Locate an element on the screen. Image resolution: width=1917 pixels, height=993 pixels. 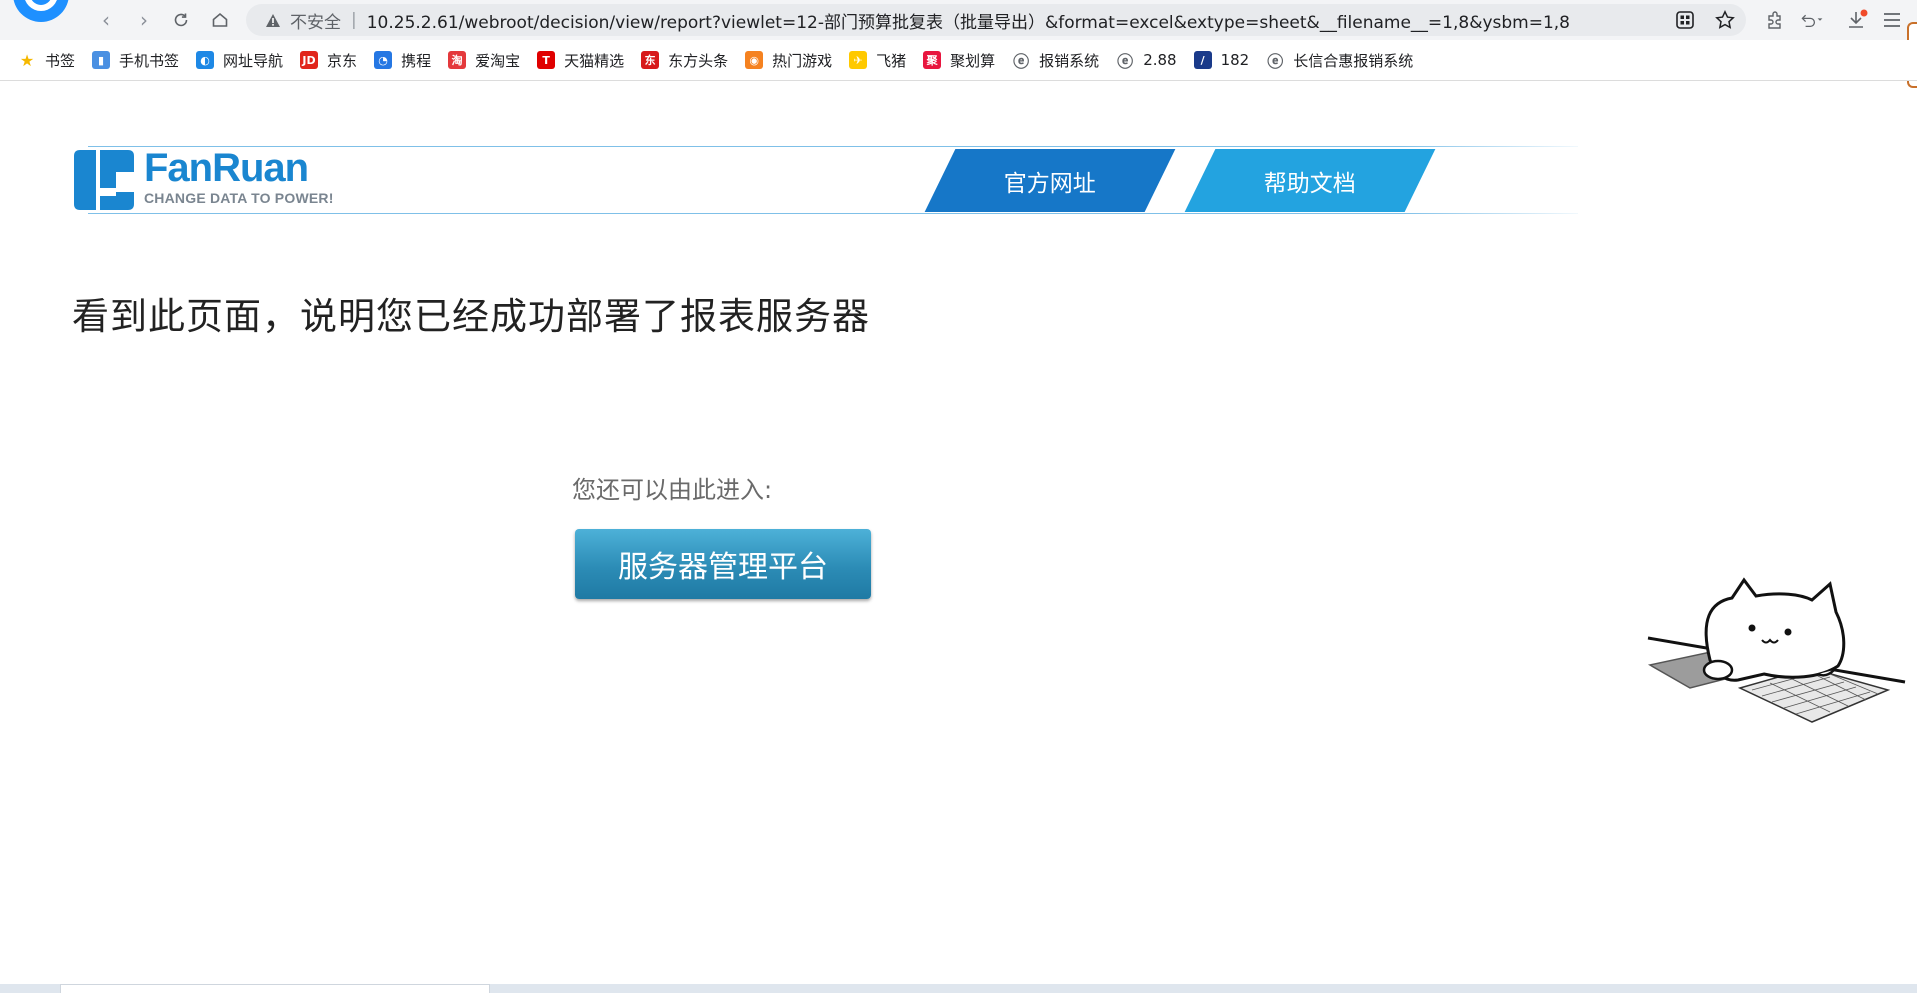
bookmark-label: 书签 is located at coordinates (60, 60).